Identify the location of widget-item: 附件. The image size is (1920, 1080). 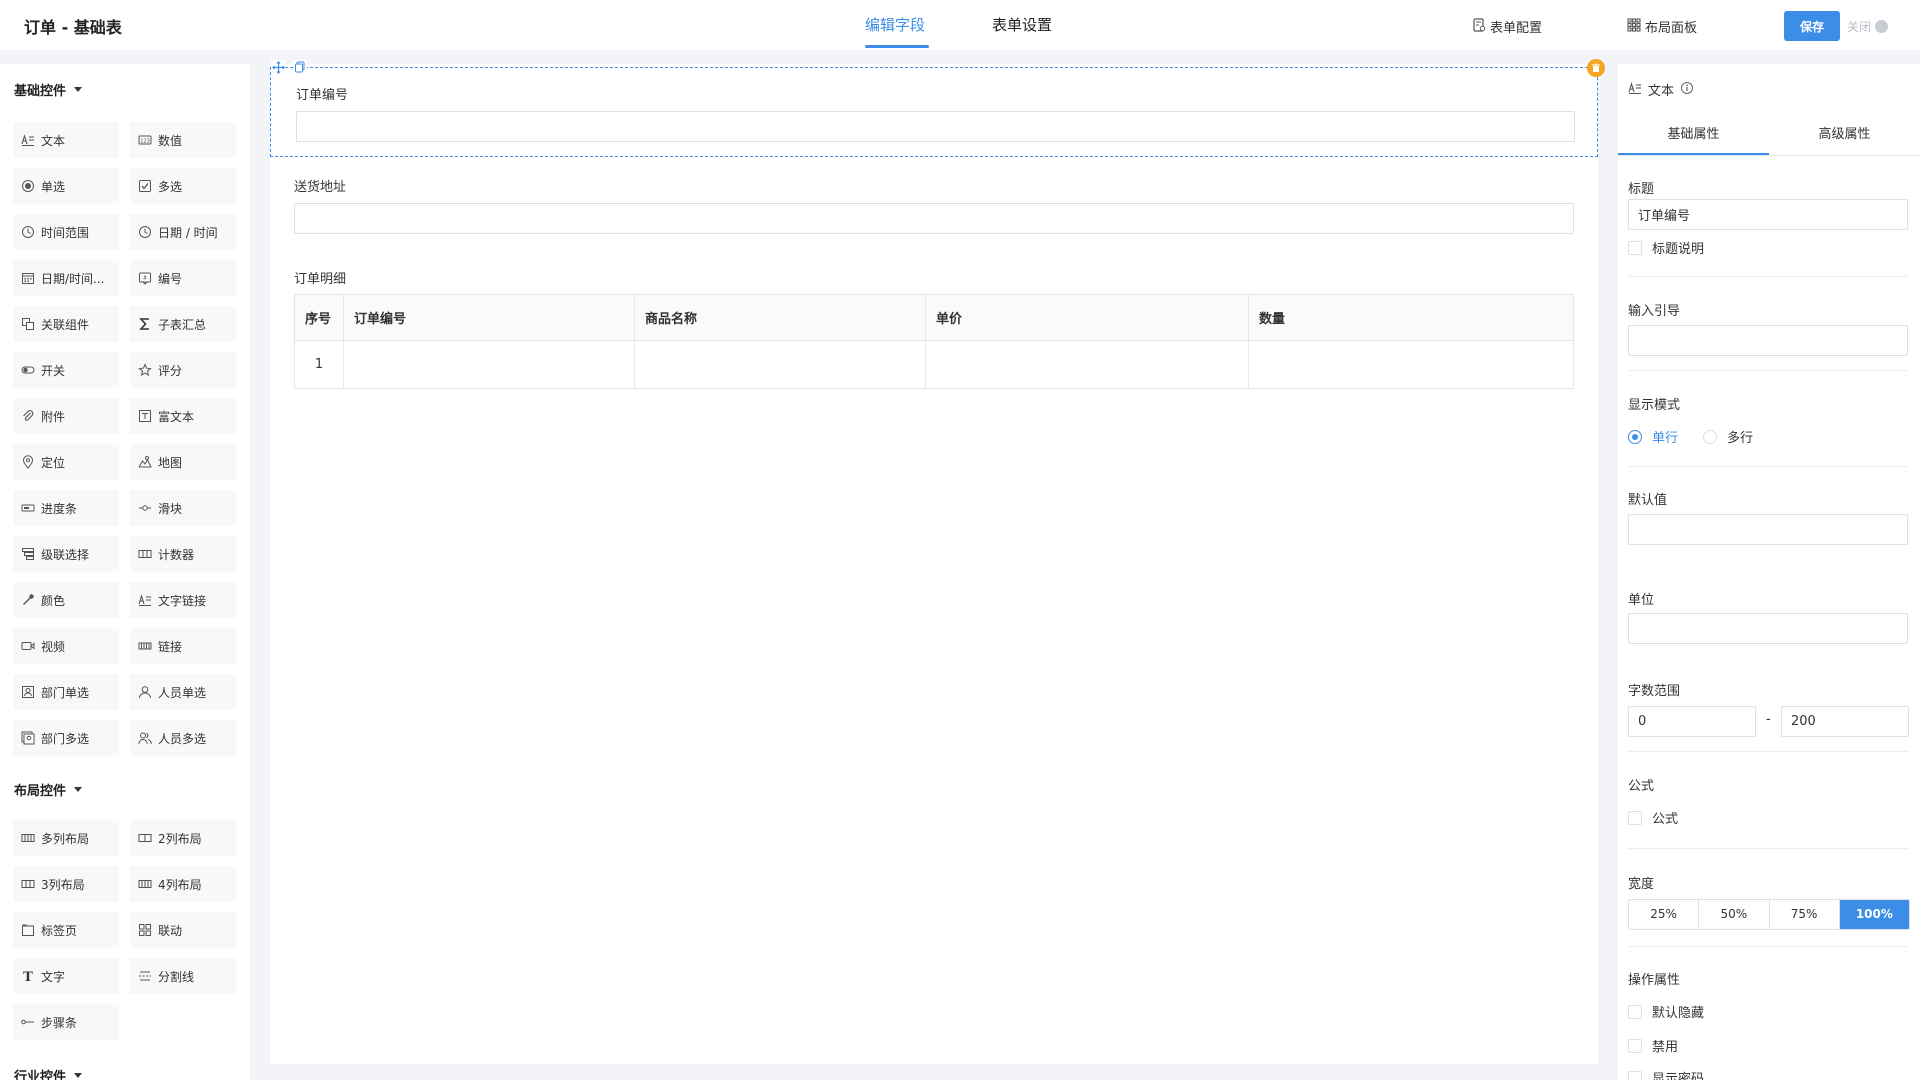
(66, 416).